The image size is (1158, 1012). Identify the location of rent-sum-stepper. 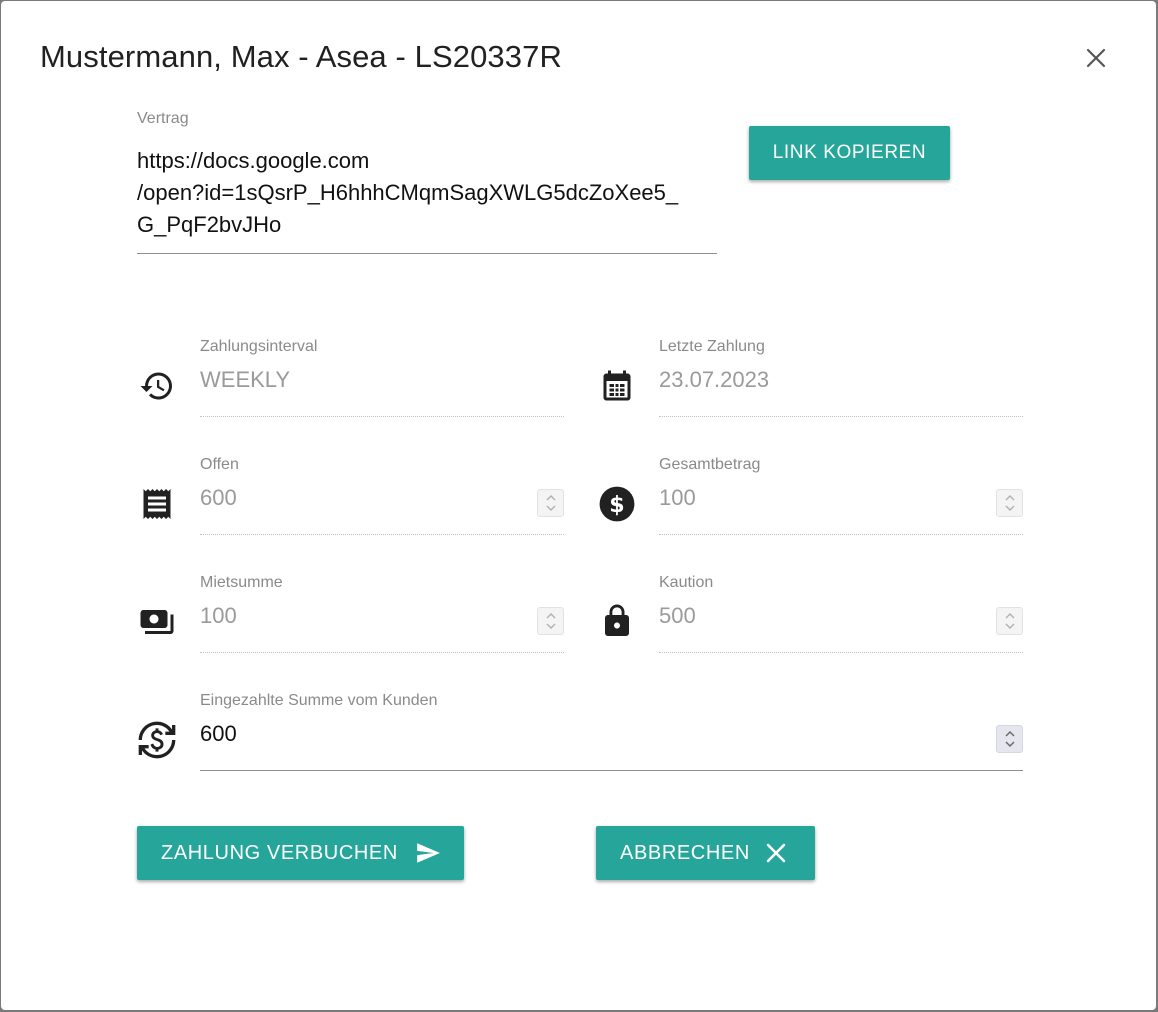
(550, 621).